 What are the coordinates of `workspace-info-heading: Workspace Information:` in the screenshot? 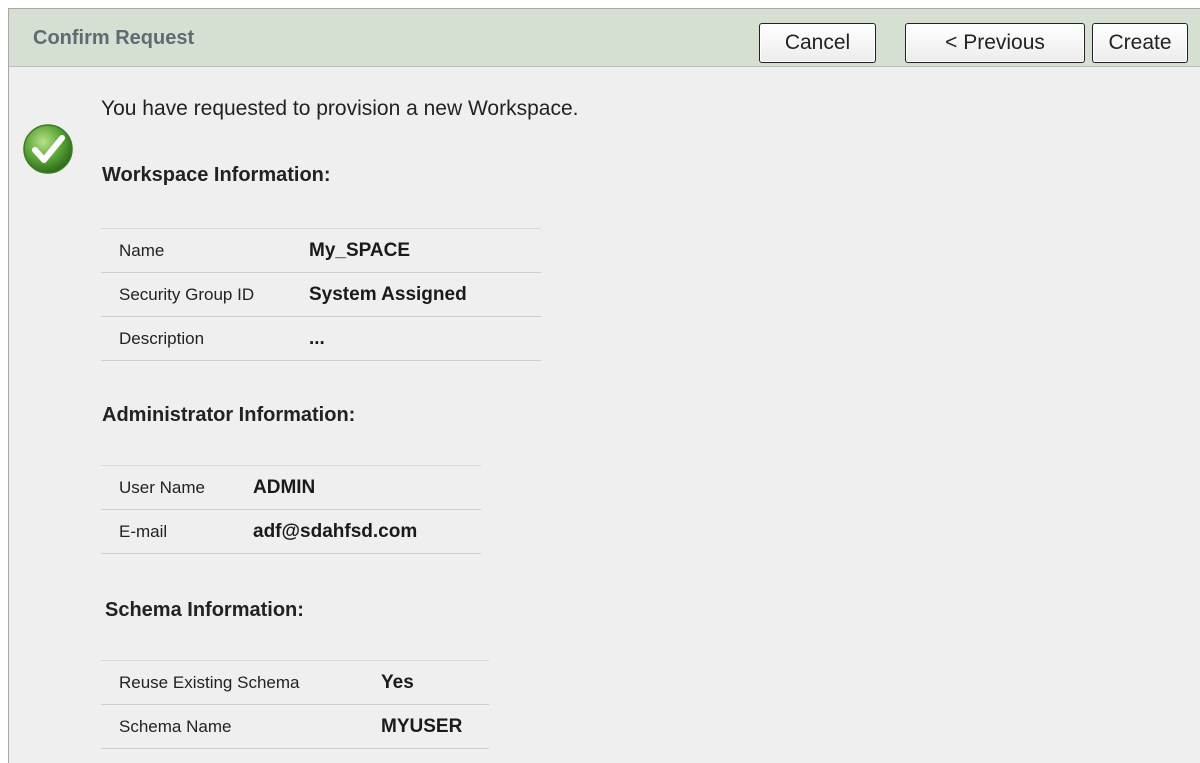 It's located at (216, 175).